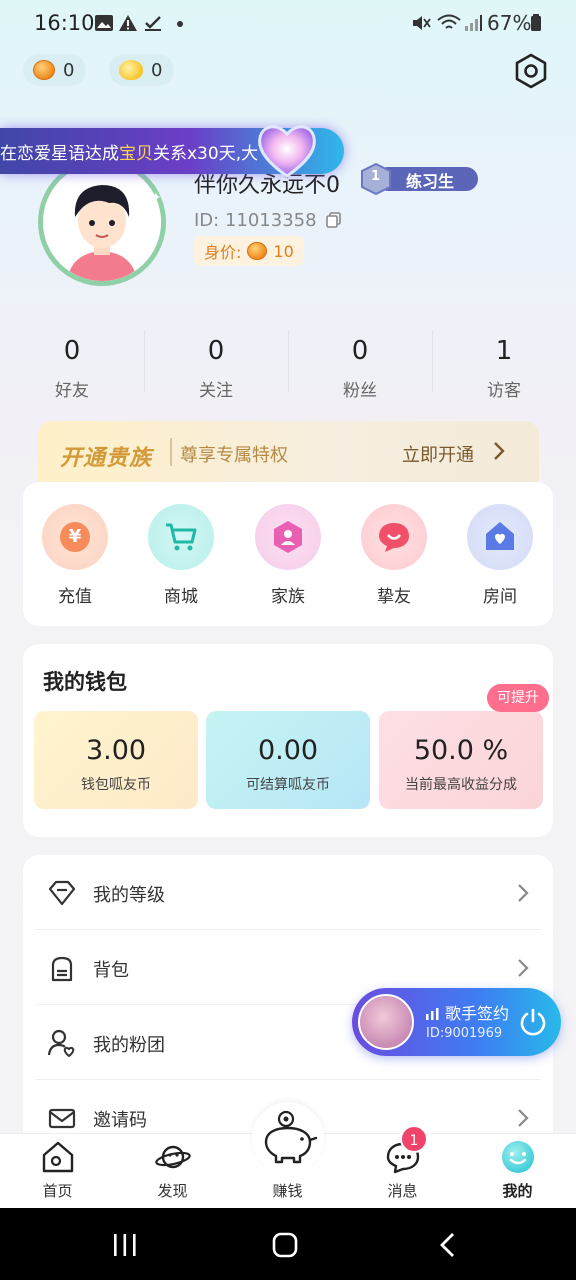 The height and width of the screenshot is (1280, 576). I want to click on wallet-label: 钱包呱友币, so click(116, 785).